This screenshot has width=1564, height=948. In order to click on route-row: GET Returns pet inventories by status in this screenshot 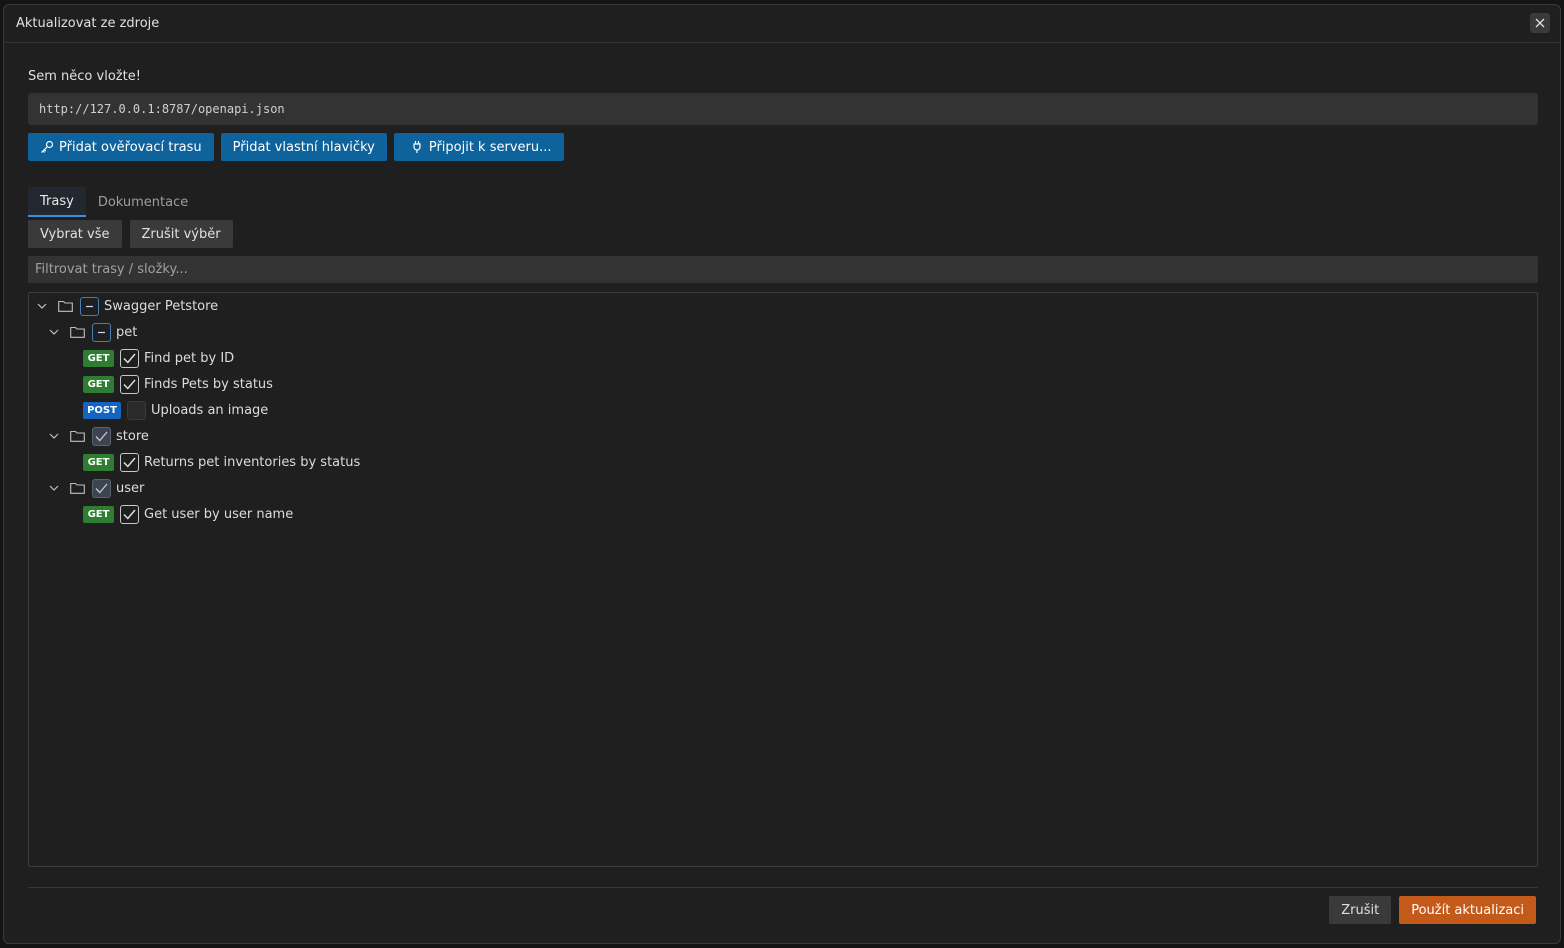, I will do `click(221, 462)`.